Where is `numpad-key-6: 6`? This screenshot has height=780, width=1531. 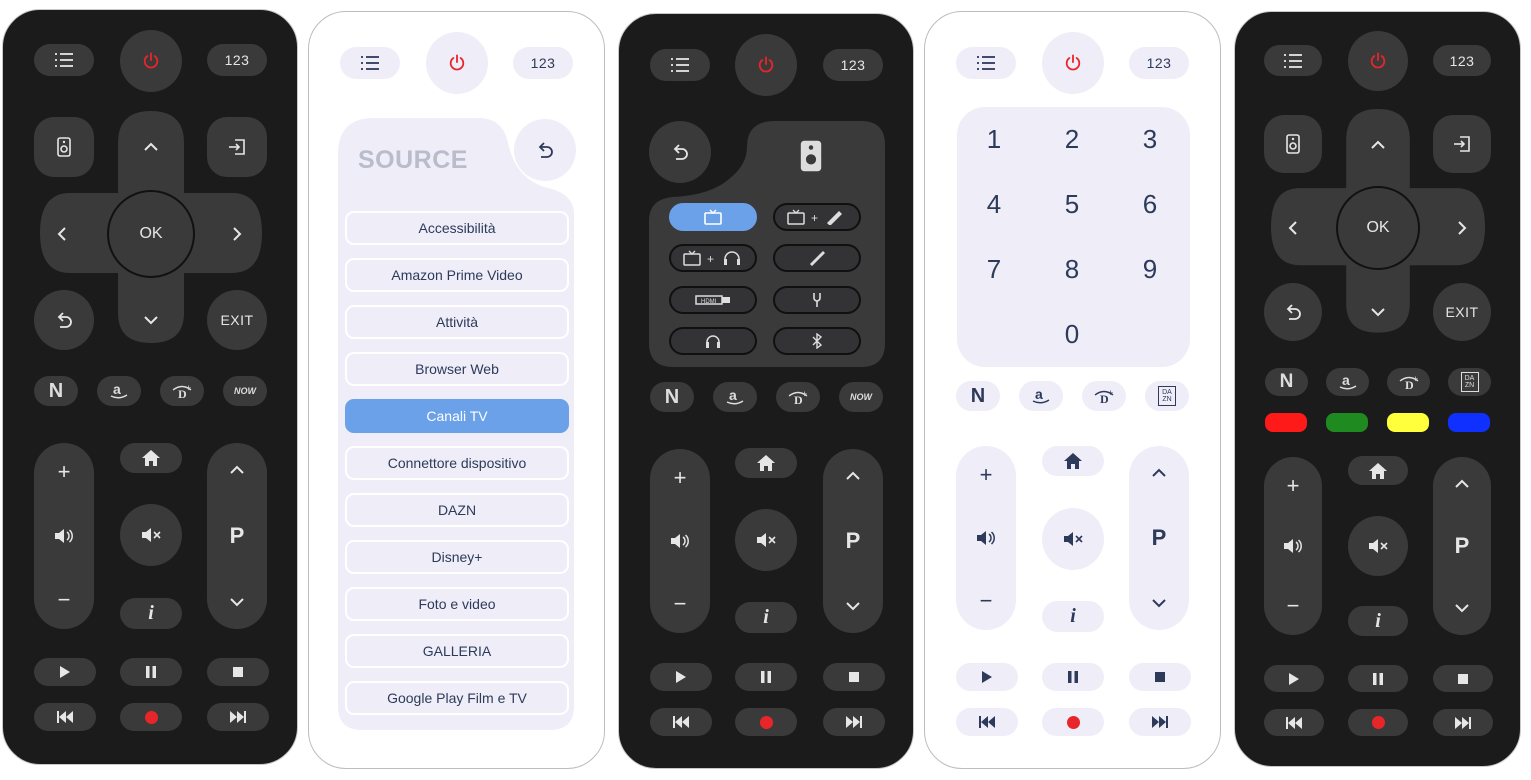
numpad-key-6: 6 is located at coordinates (1150, 204).